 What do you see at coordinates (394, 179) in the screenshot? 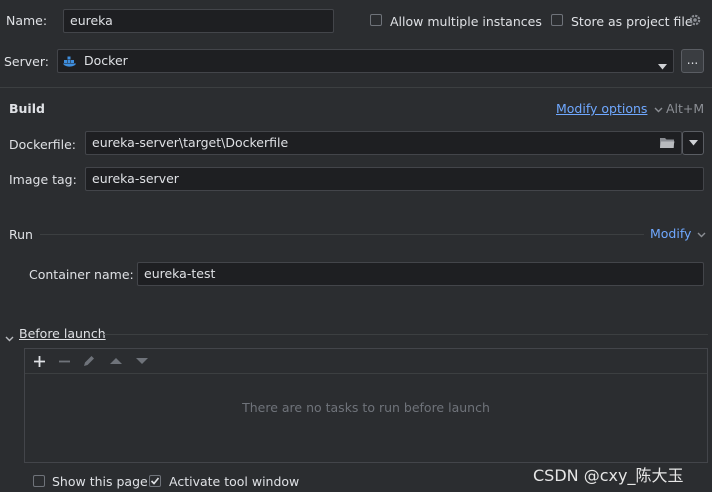
I see `image-tag-input: eureka-server` at bounding box center [394, 179].